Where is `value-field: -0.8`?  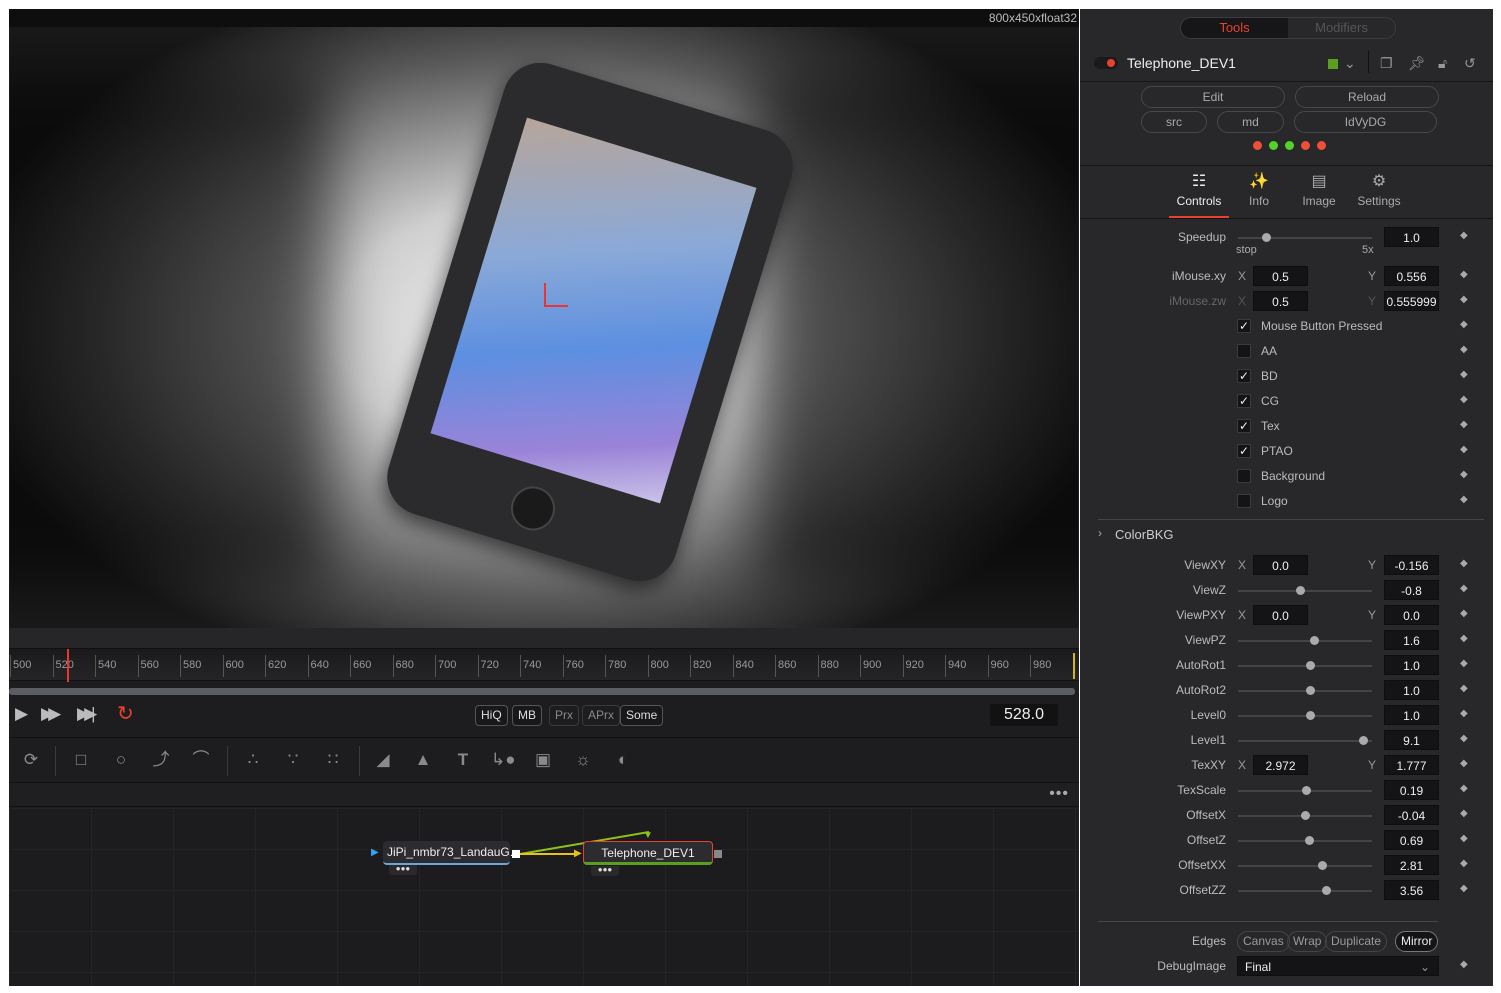
value-field: -0.8 is located at coordinates (1411, 590).